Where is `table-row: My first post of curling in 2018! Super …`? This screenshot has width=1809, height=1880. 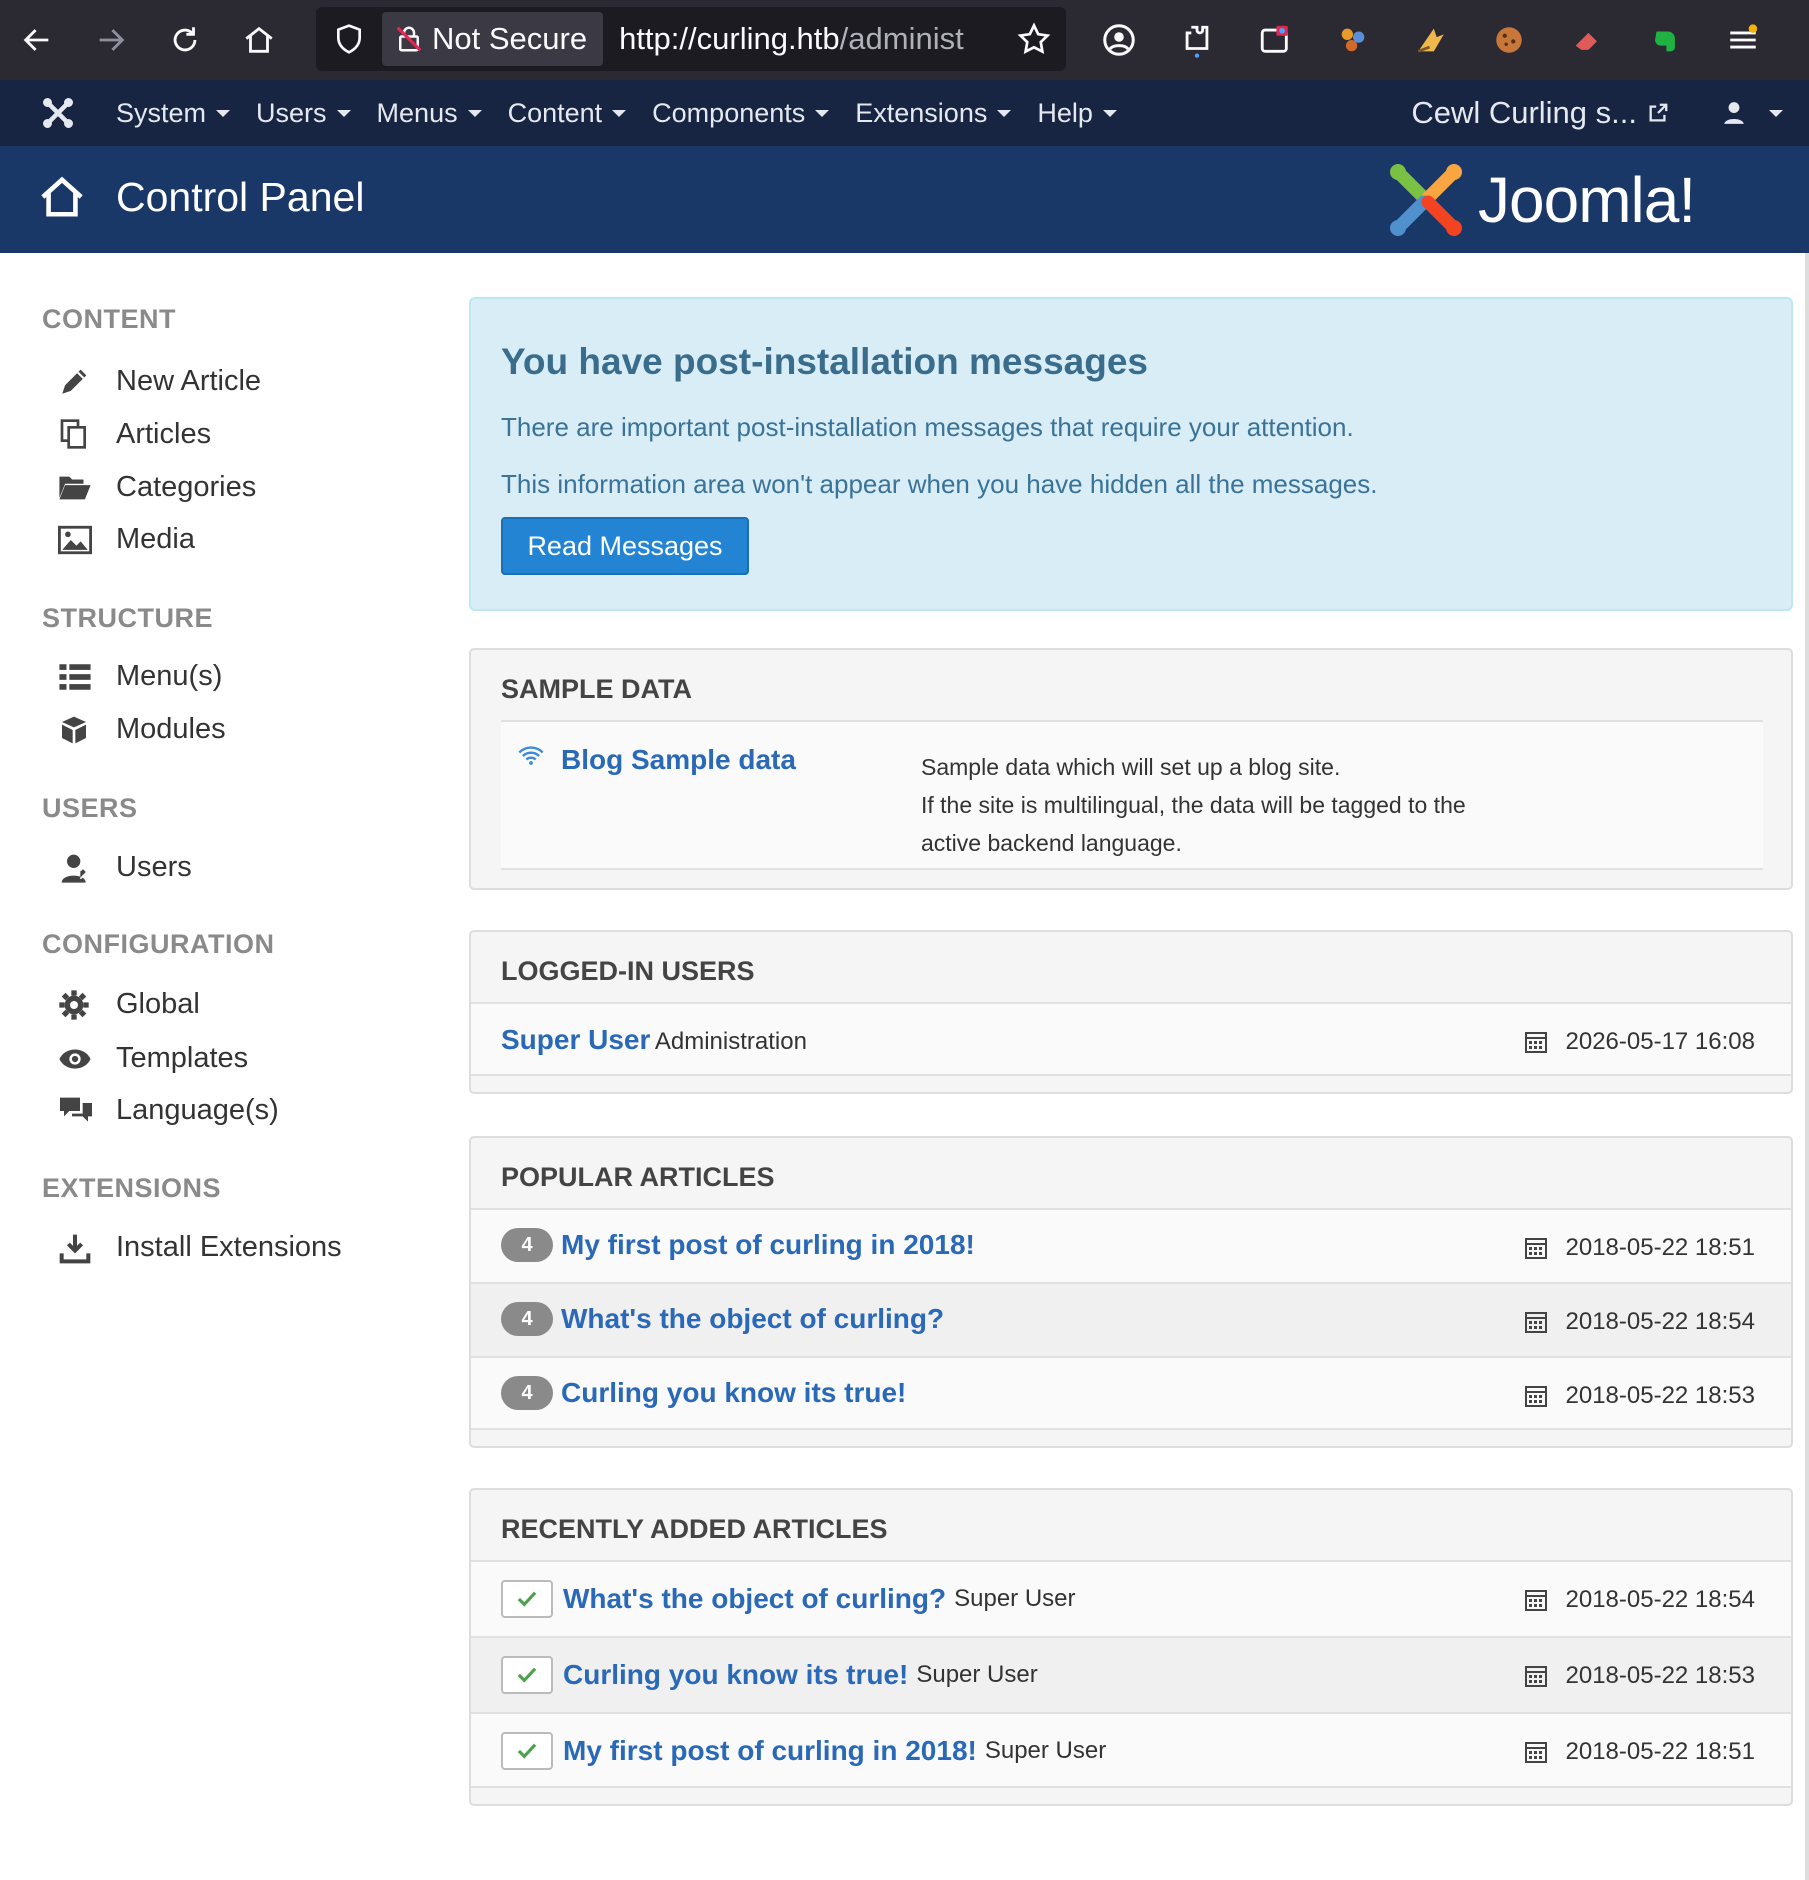 table-row: My first post of curling in 2018! Super … is located at coordinates (1131, 1750).